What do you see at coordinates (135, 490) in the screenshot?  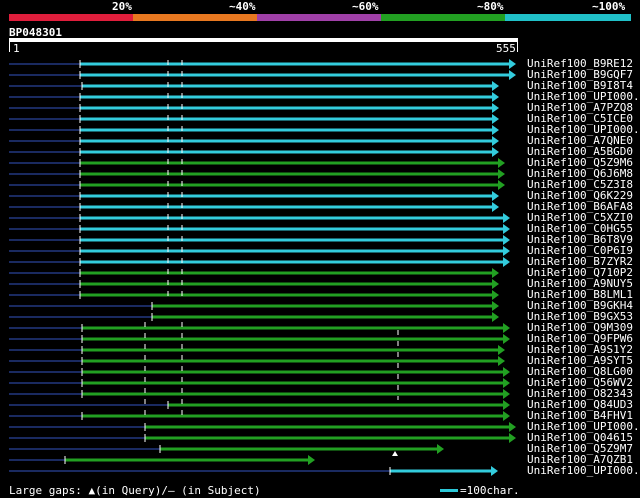 I see `footer-gaps-legend: Large gaps: ▲(in Query)/— (in Subject)` at bounding box center [135, 490].